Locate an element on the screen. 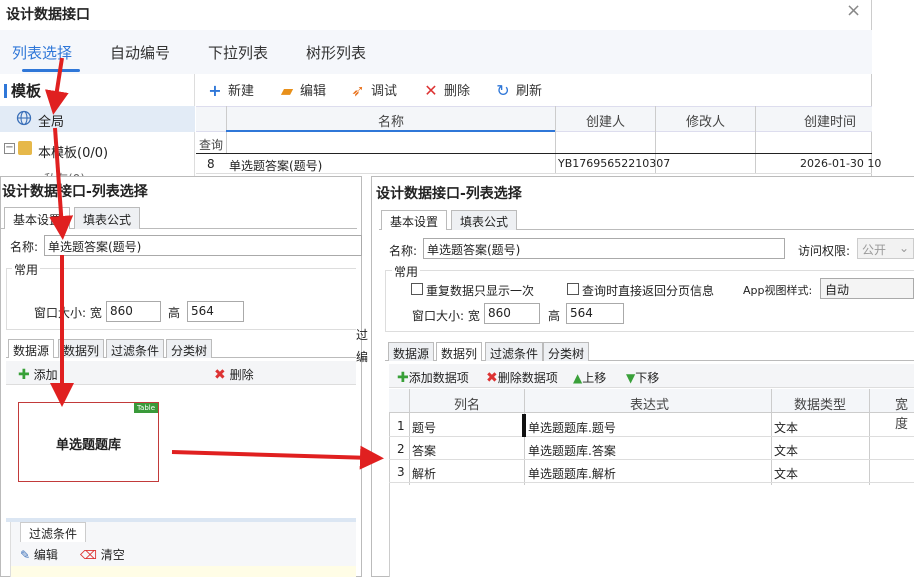  tab-dropdown-list: 下拉列表 is located at coordinates (238, 52).